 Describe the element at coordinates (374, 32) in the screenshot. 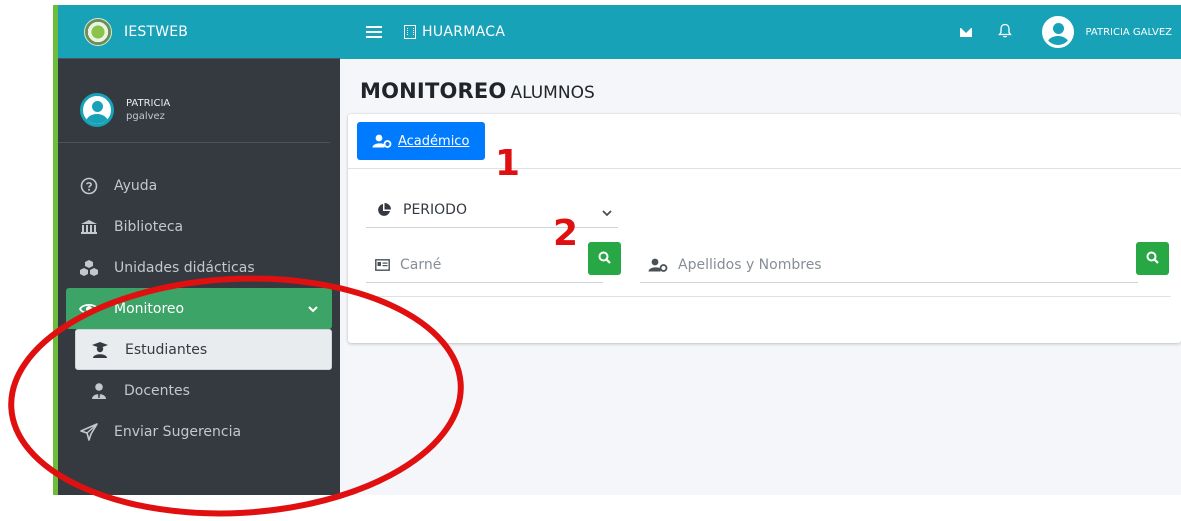

I see `menu-toggle-icon` at that location.